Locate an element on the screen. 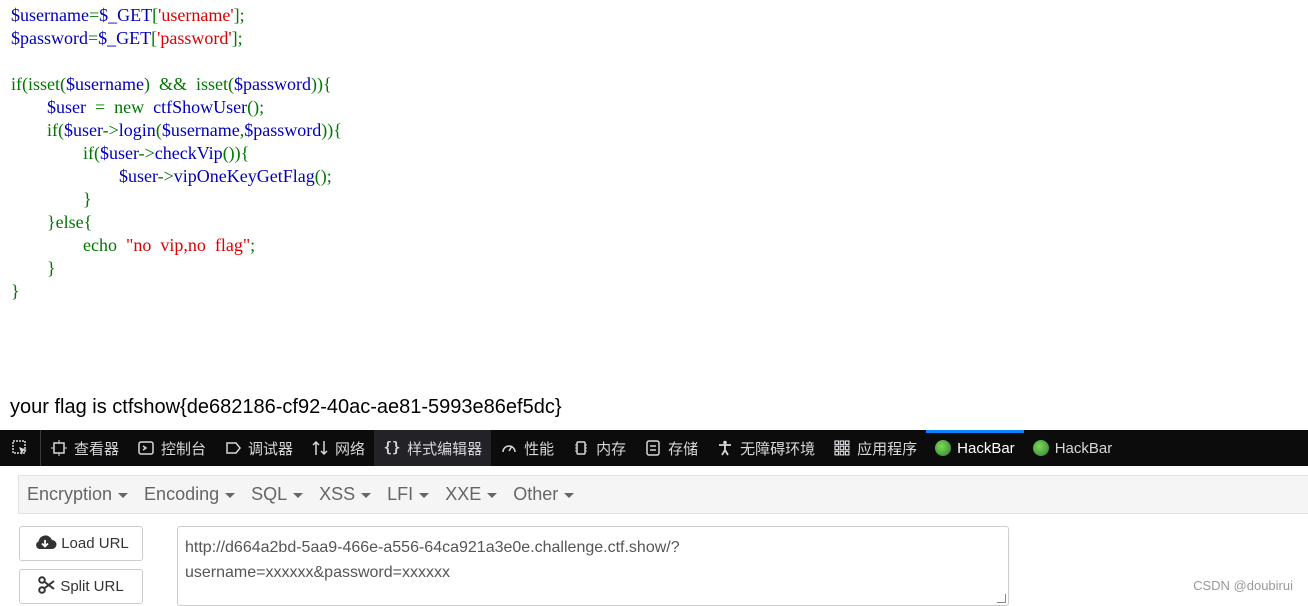 This screenshot has height=606, width=1308. tab-hackbar: HackBar is located at coordinates (1073, 448).